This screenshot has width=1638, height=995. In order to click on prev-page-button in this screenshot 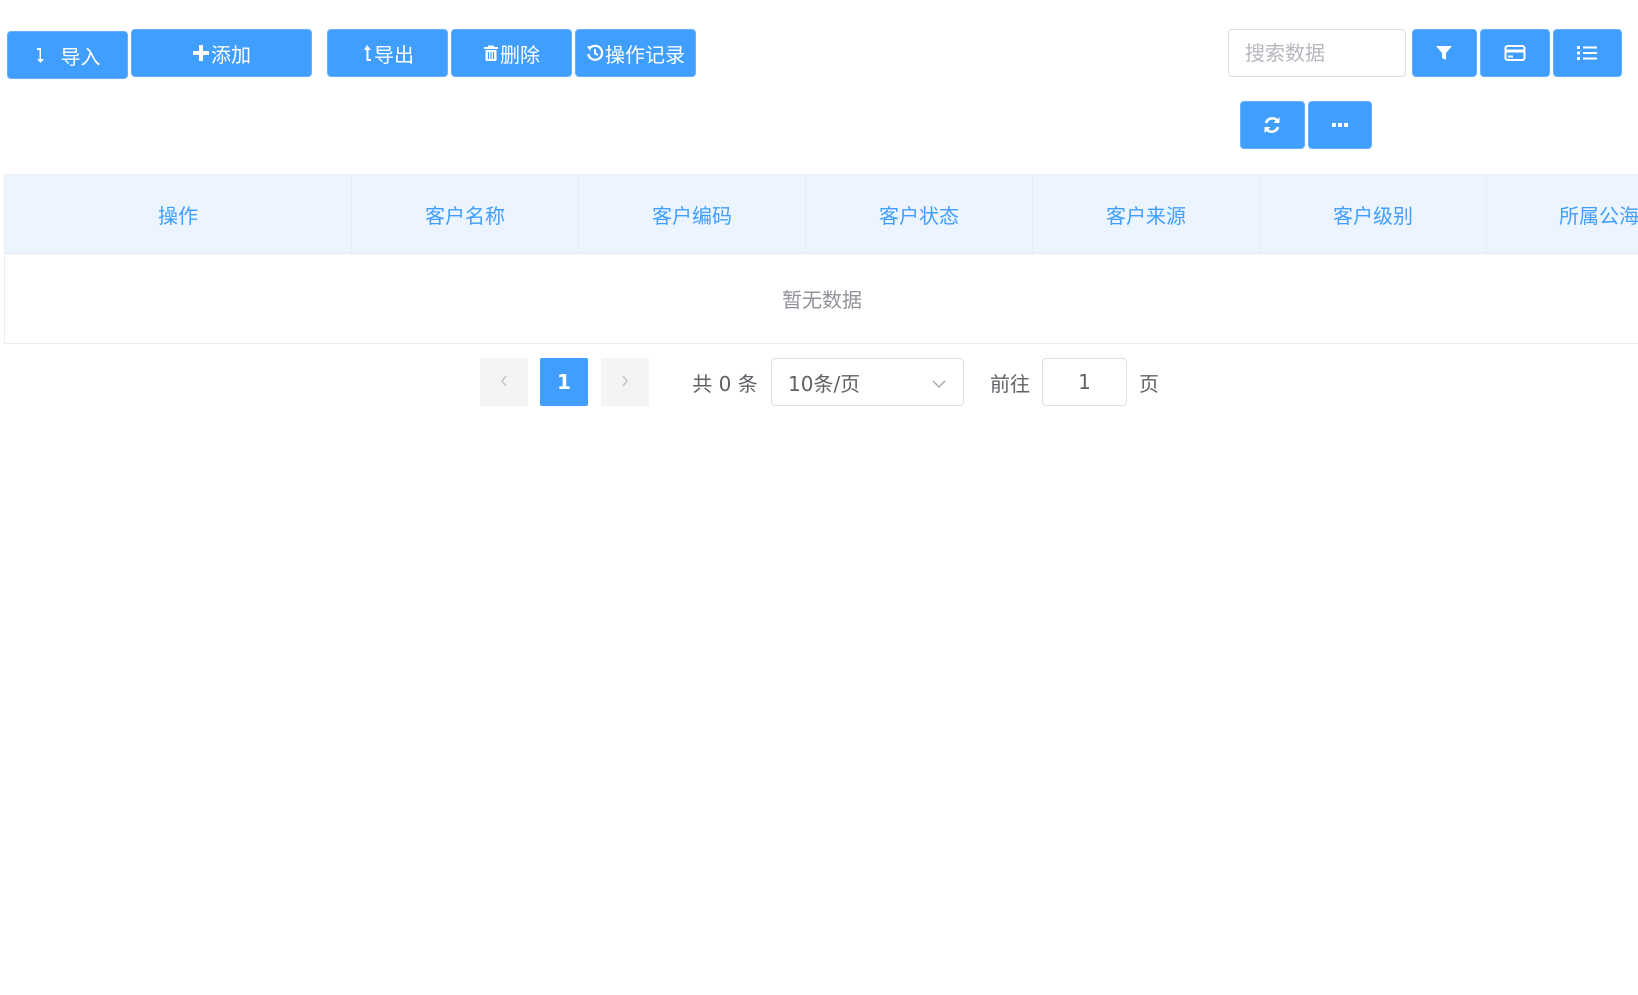, I will do `click(504, 382)`.